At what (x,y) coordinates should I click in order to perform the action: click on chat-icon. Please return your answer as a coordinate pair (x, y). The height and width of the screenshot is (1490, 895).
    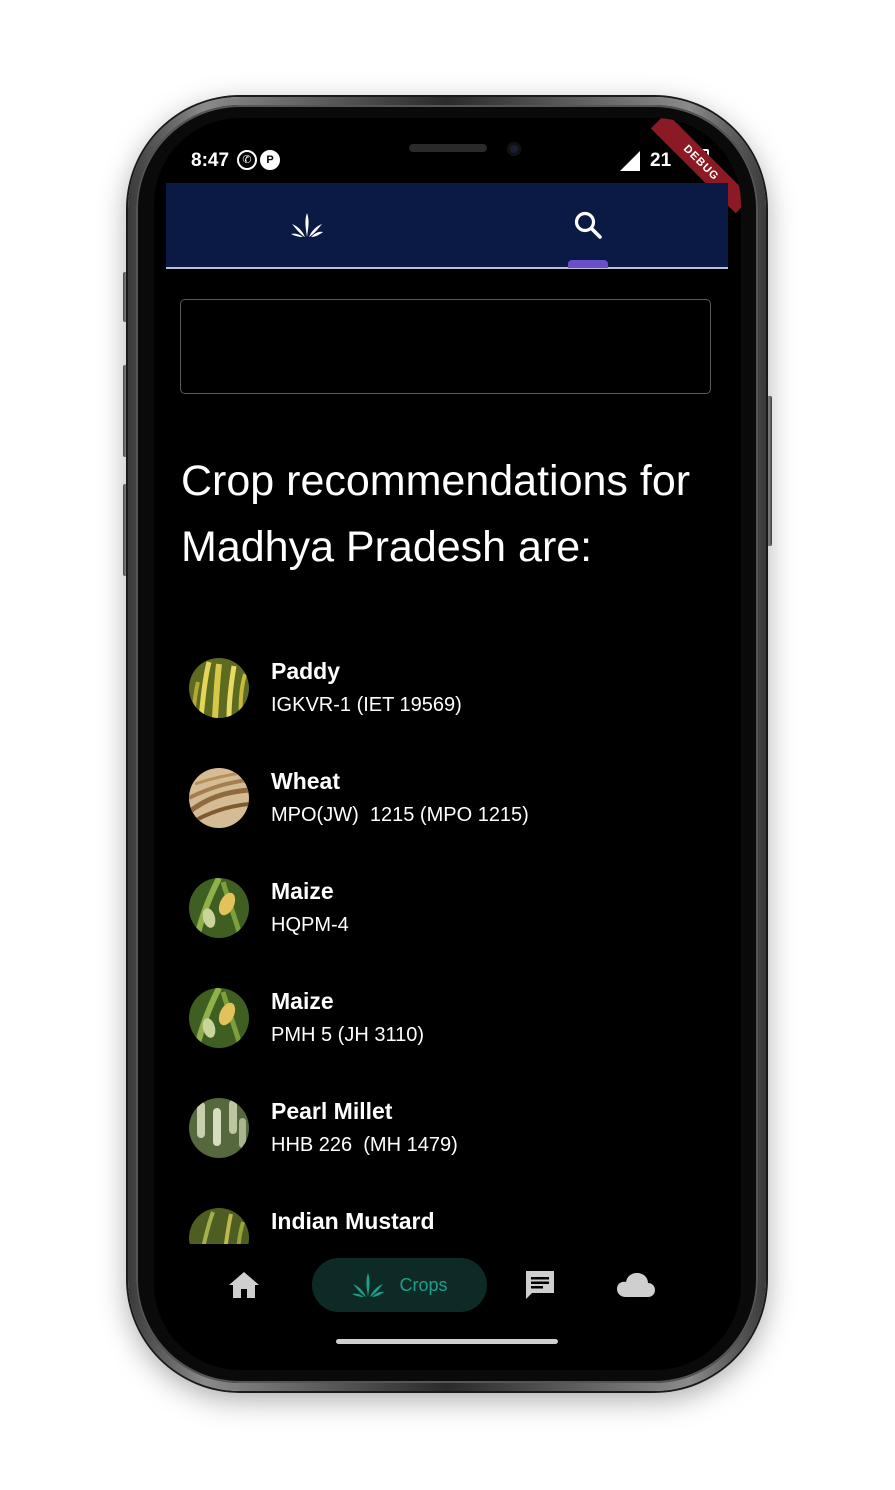
    Looking at the image, I should click on (540, 1285).